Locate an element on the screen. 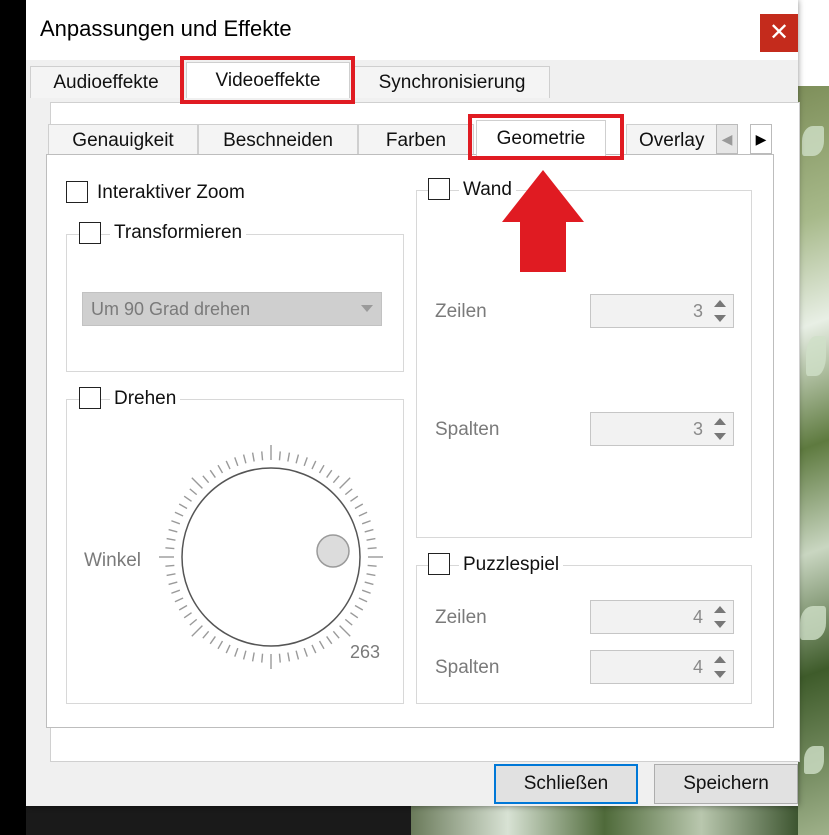 The width and height of the screenshot is (829, 835). interactive-zoom-checkbox is located at coordinates (77, 192).